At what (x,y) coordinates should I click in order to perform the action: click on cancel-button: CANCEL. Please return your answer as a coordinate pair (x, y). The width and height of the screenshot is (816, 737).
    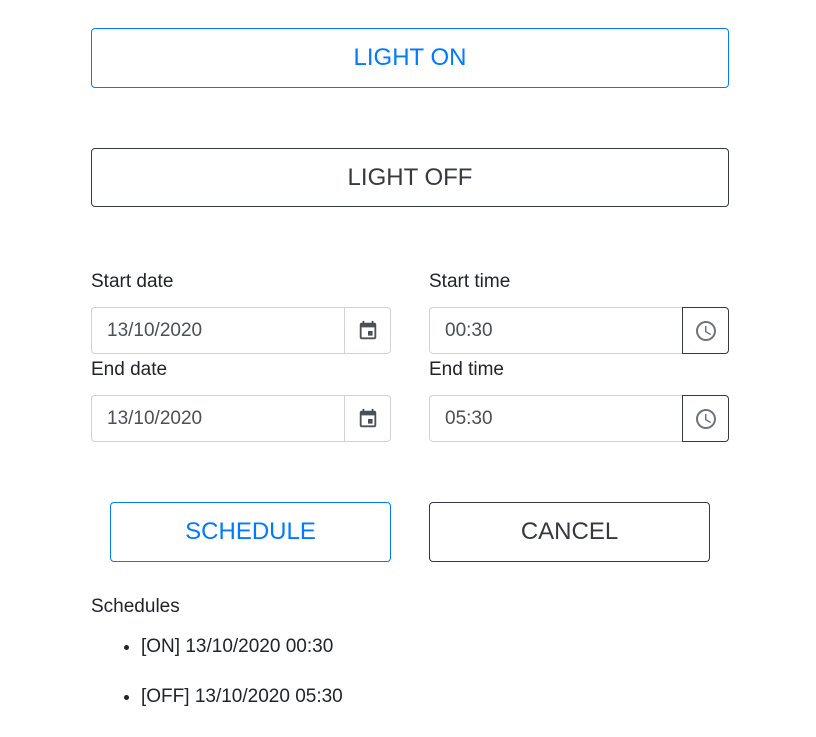
    Looking at the image, I should click on (569, 532).